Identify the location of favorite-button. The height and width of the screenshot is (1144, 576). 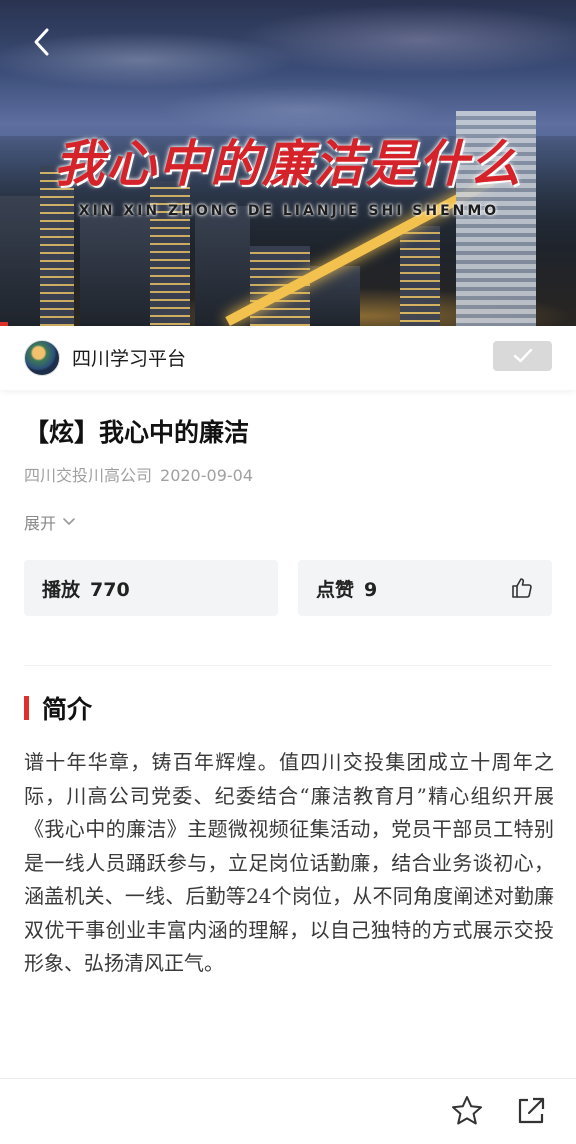
(467, 1111).